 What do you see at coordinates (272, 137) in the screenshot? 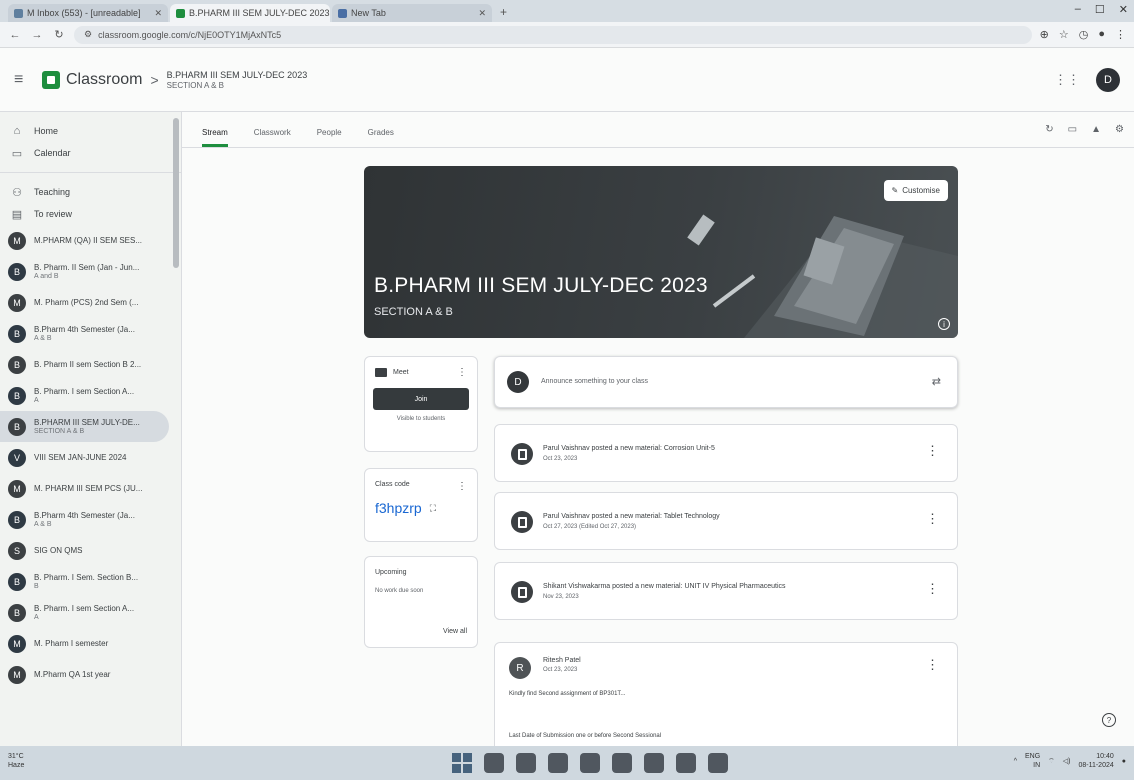
I see `tab-classwork: Classwork` at bounding box center [272, 137].